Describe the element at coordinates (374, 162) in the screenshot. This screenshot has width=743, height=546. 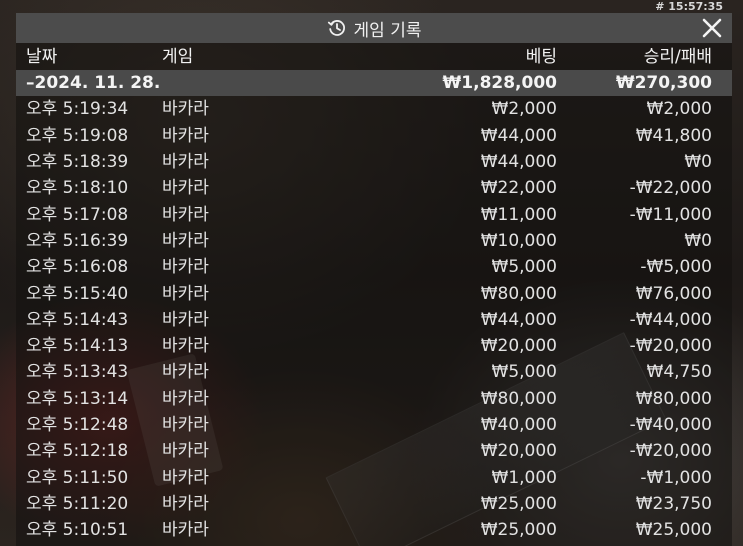
I see `table-row: 오후 5:18:39 바카라 ₩44,000 ₩0` at that location.